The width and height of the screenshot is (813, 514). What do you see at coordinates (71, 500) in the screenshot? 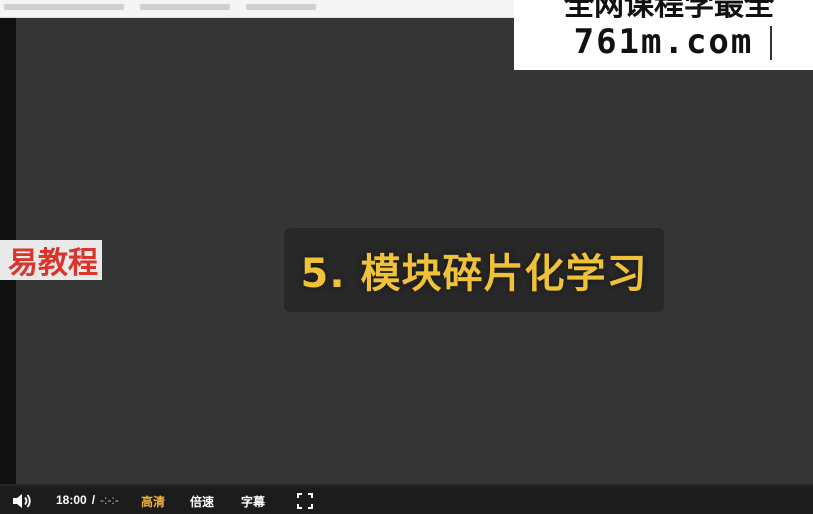
I see `current-time: 18:00` at bounding box center [71, 500].